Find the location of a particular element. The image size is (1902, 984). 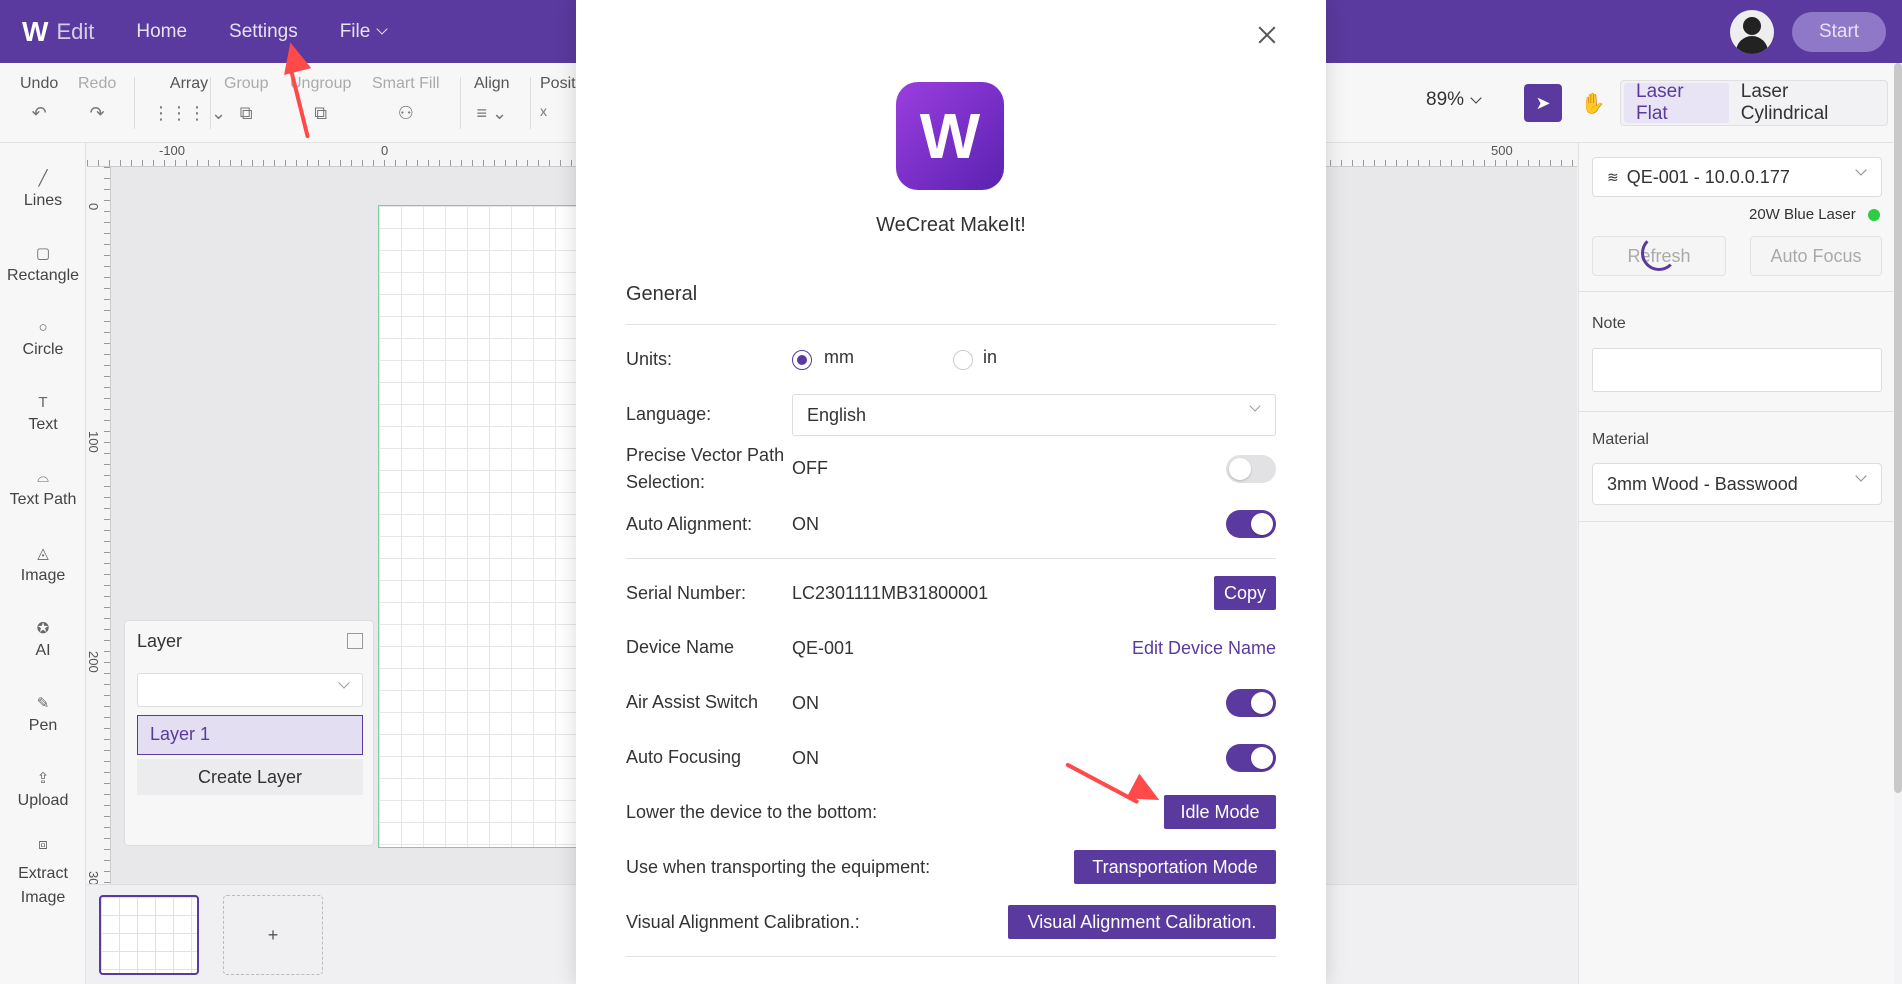

page-scrollbar is located at coordinates (1898, 428).